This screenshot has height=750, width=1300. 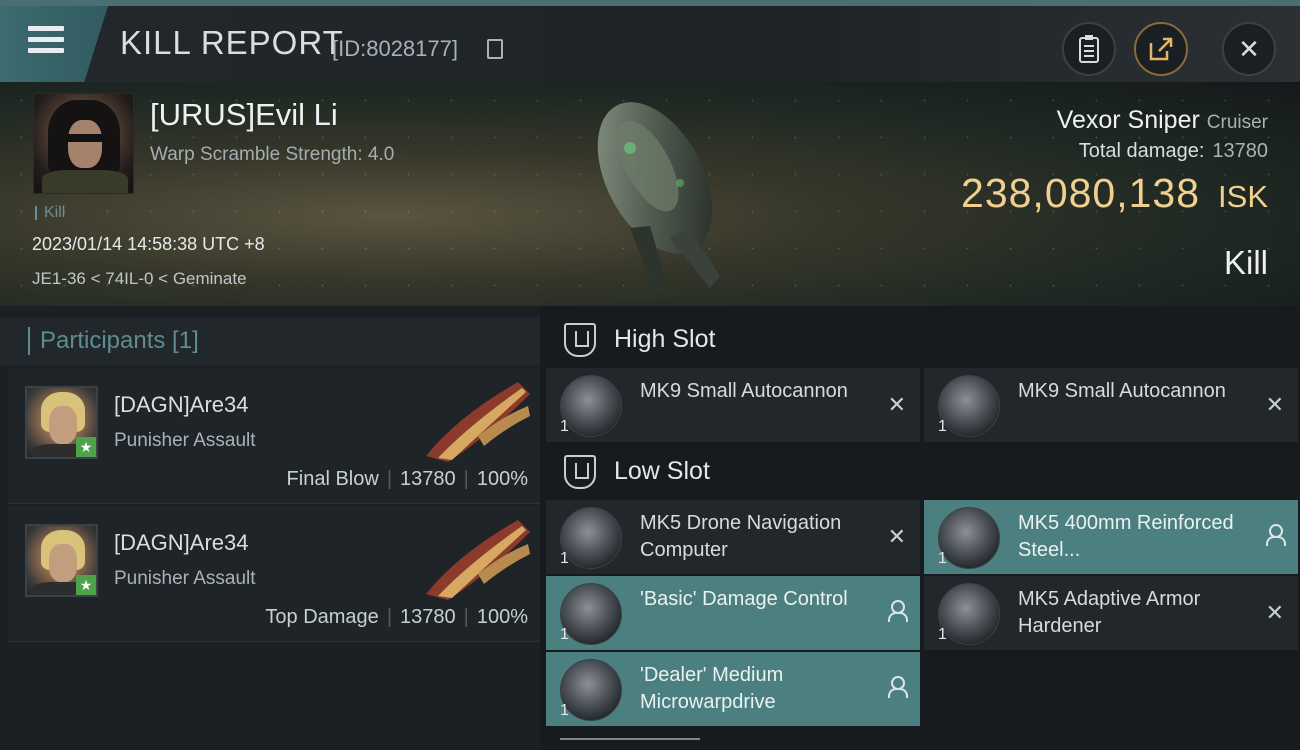 I want to click on victim-name: [URUS]Evil Li, so click(x=244, y=115).